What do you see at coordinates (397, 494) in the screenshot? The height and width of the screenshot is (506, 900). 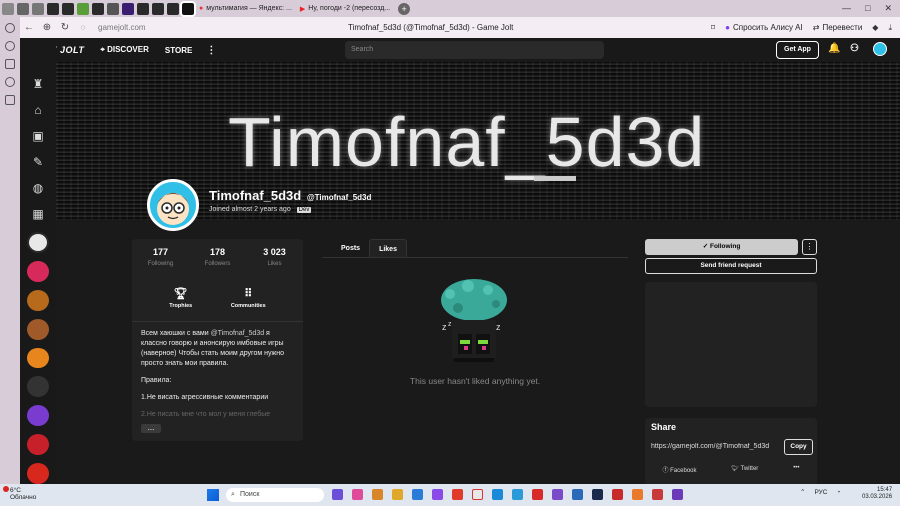 I see `taskbar-folder-icon` at bounding box center [397, 494].